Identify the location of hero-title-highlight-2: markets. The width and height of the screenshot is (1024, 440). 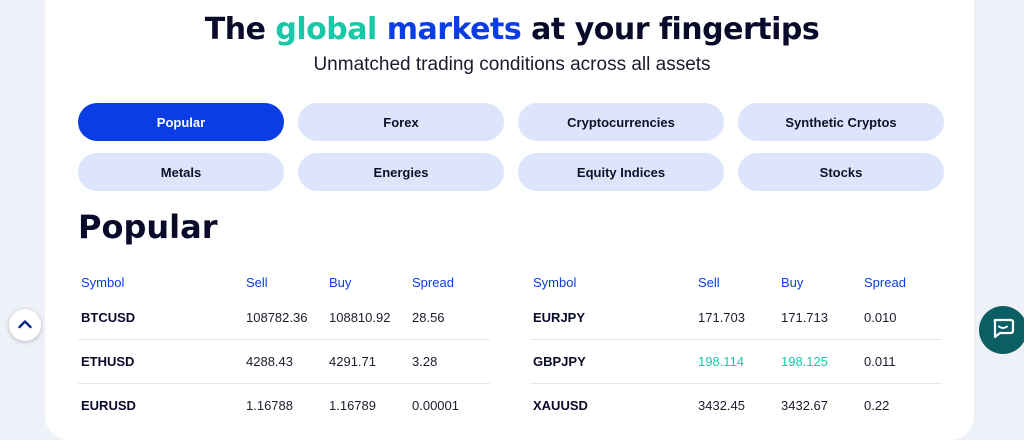
(449, 29).